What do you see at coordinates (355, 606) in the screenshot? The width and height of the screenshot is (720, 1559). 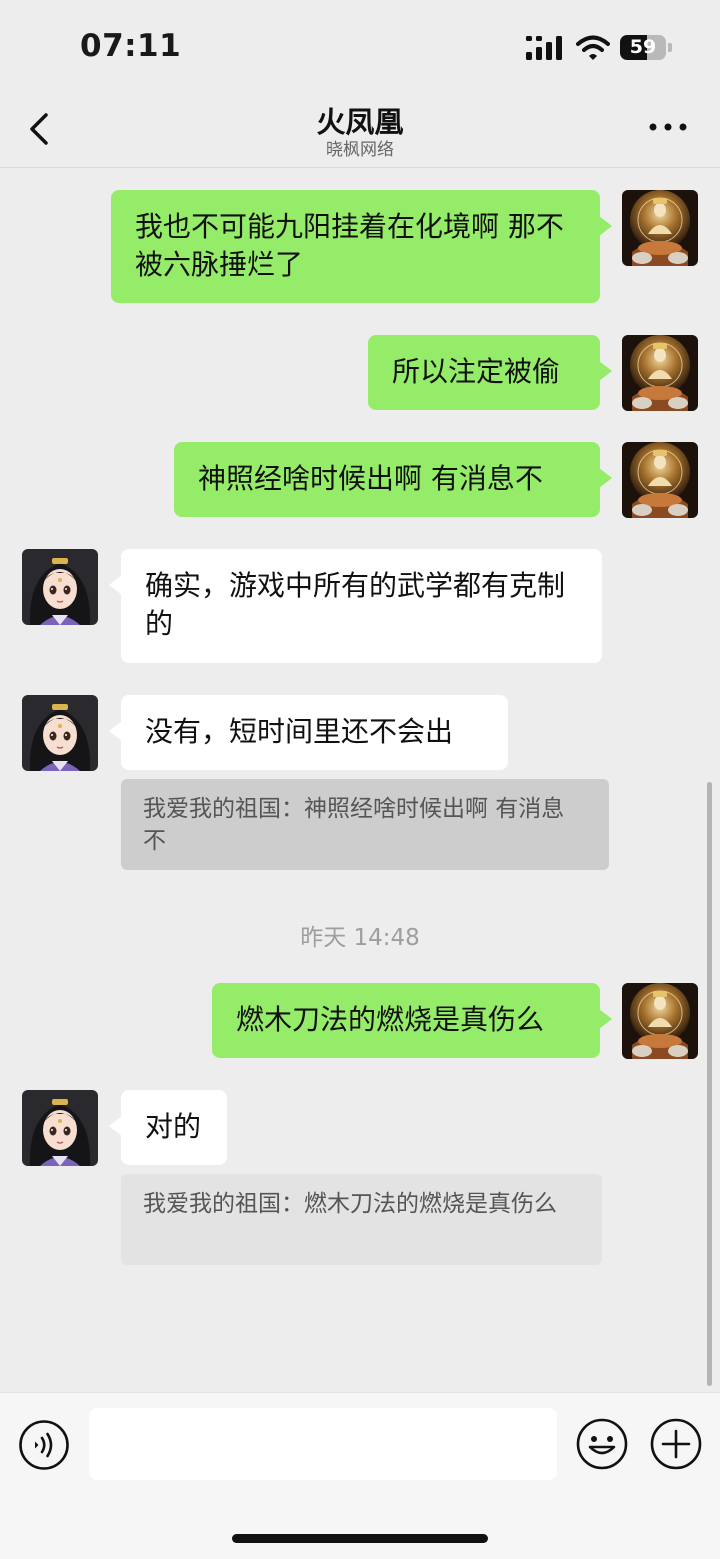 I see `message-bubble-incoming: 确实，游戏中所有的武学都有克制的` at bounding box center [355, 606].